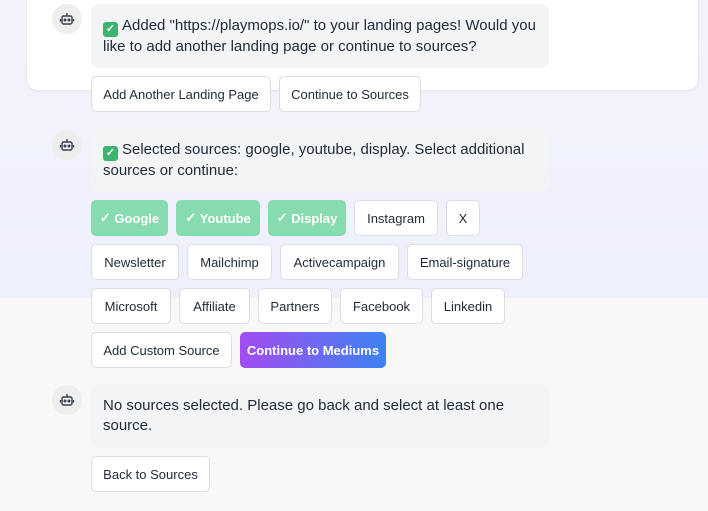  What do you see at coordinates (307, 218) in the screenshot?
I see `source-display-button: ✓ Display` at bounding box center [307, 218].